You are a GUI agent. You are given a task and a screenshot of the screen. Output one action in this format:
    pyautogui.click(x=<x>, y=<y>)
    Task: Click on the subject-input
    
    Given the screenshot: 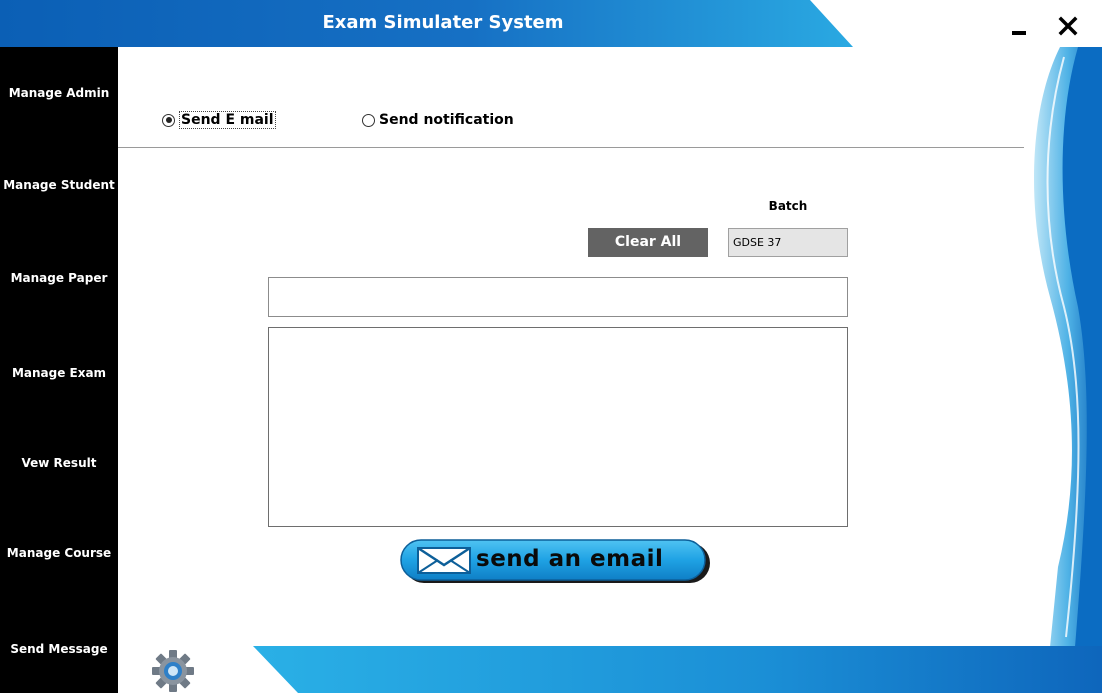 What is the action you would take?
    pyautogui.click(x=558, y=297)
    